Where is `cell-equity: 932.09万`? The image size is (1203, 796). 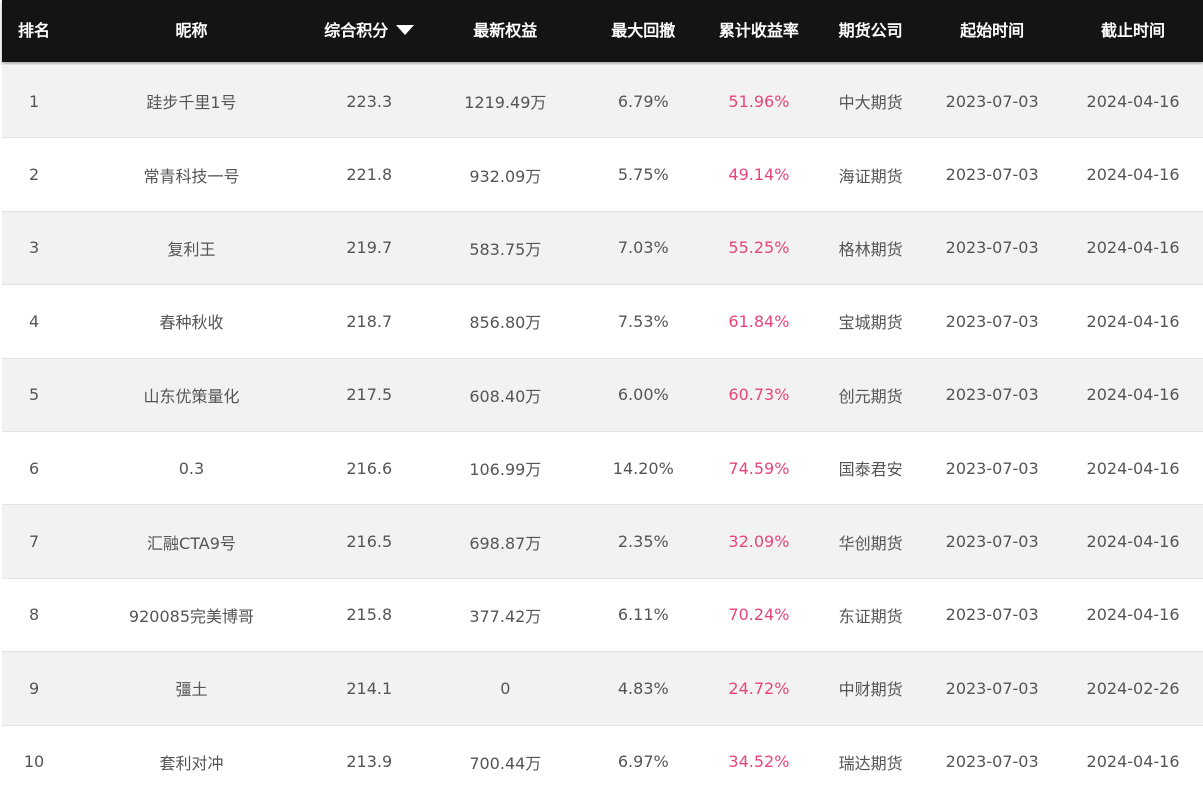
cell-equity: 932.09万 is located at coordinates (505, 176).